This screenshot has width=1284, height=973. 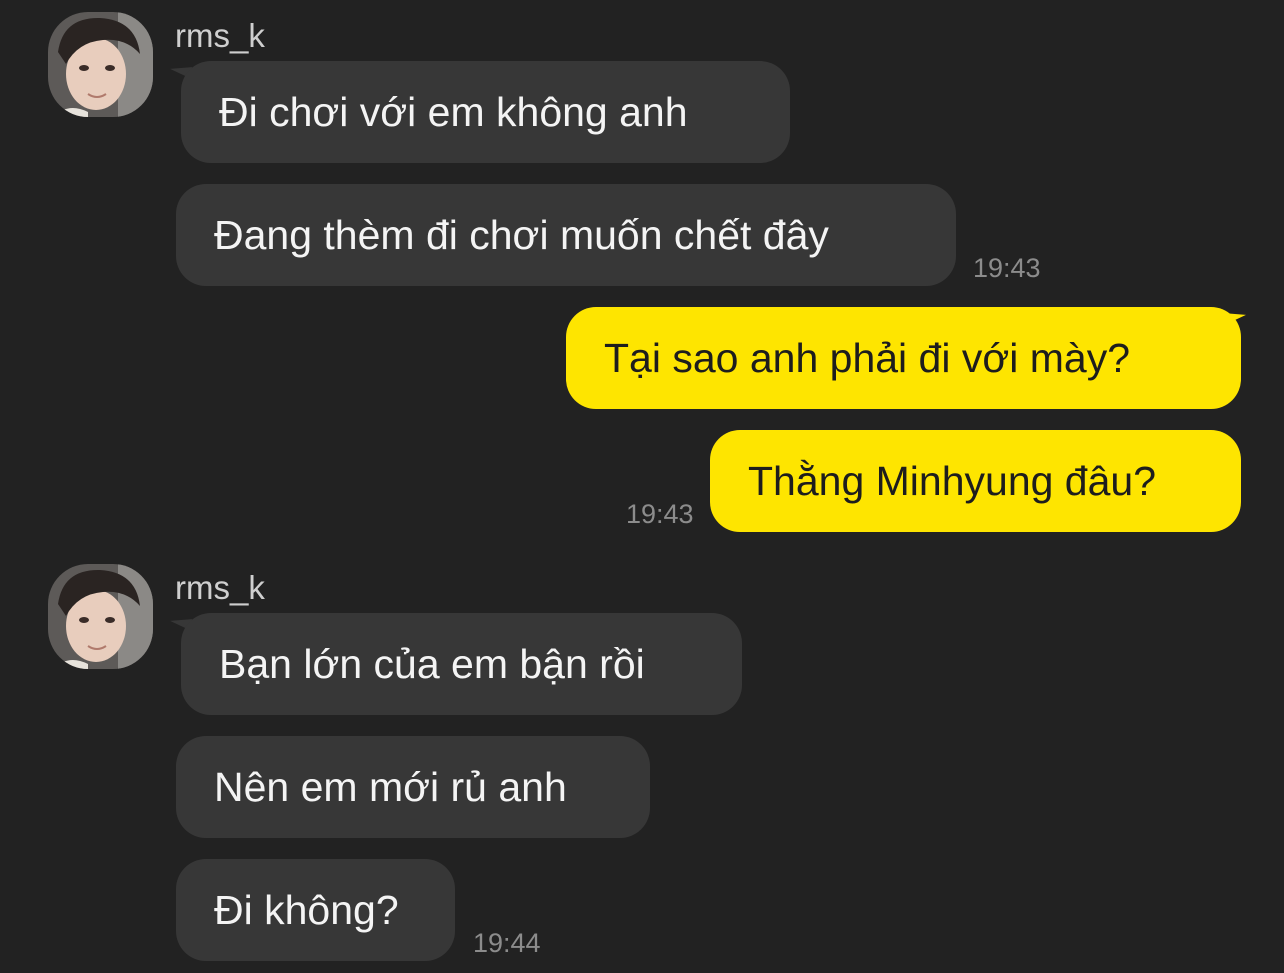 I want to click on message-bubble: Tại sao anh phải đi với mày?, so click(x=903, y=358).